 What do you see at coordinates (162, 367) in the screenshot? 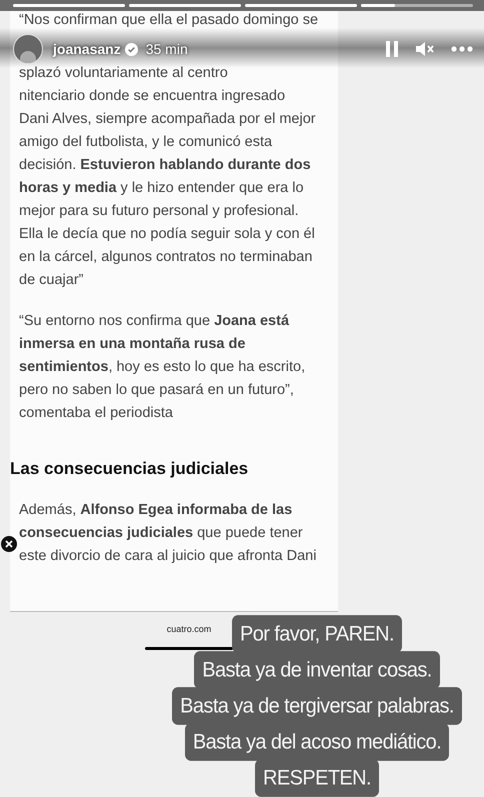
I see `article-text-line: sentimientos, hoy es esto lo que ha escrito,` at bounding box center [162, 367].